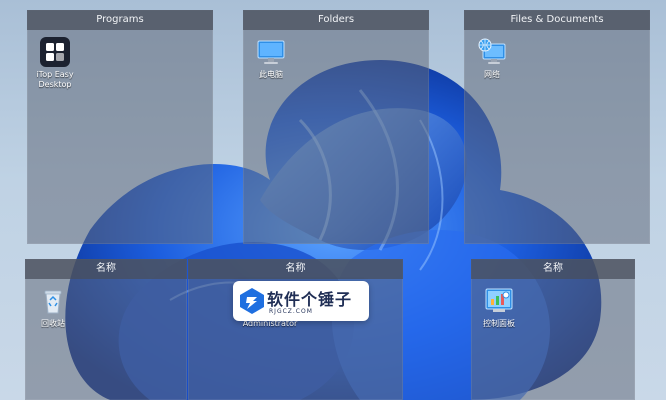 The width and height of the screenshot is (666, 400). I want to click on fence-name-right: 名称 控制面板, so click(553, 329).